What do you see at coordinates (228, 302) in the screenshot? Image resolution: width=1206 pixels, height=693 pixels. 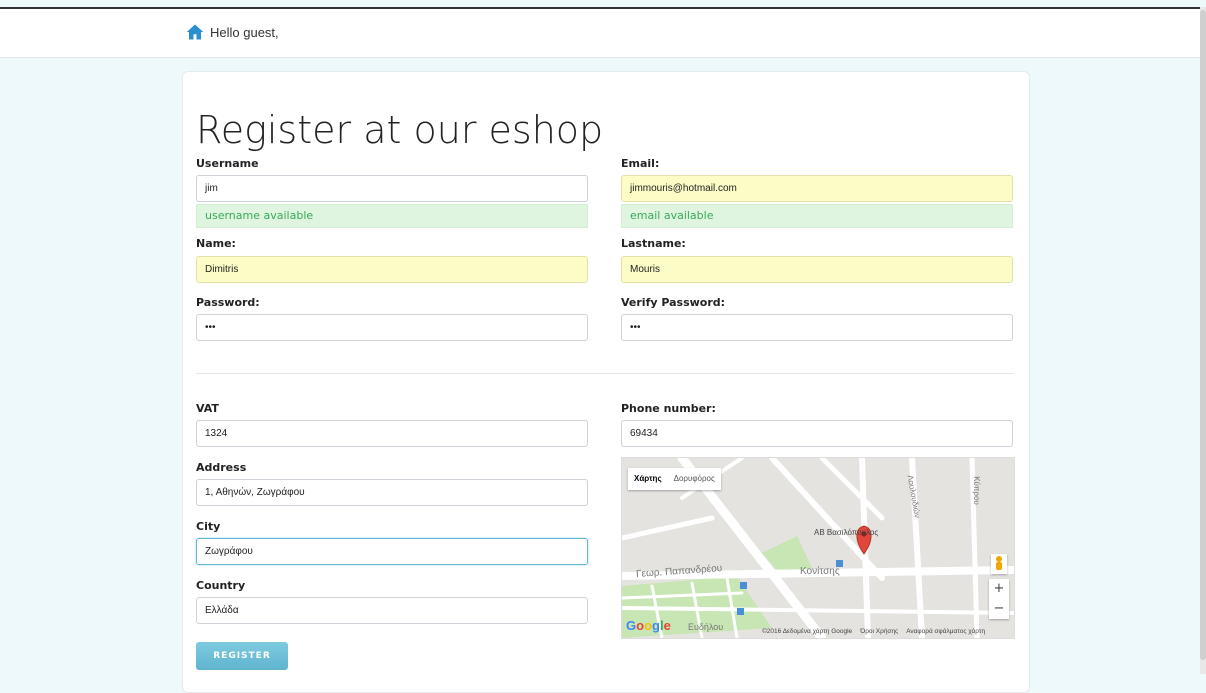 I see `password-label: Password:` at bounding box center [228, 302].